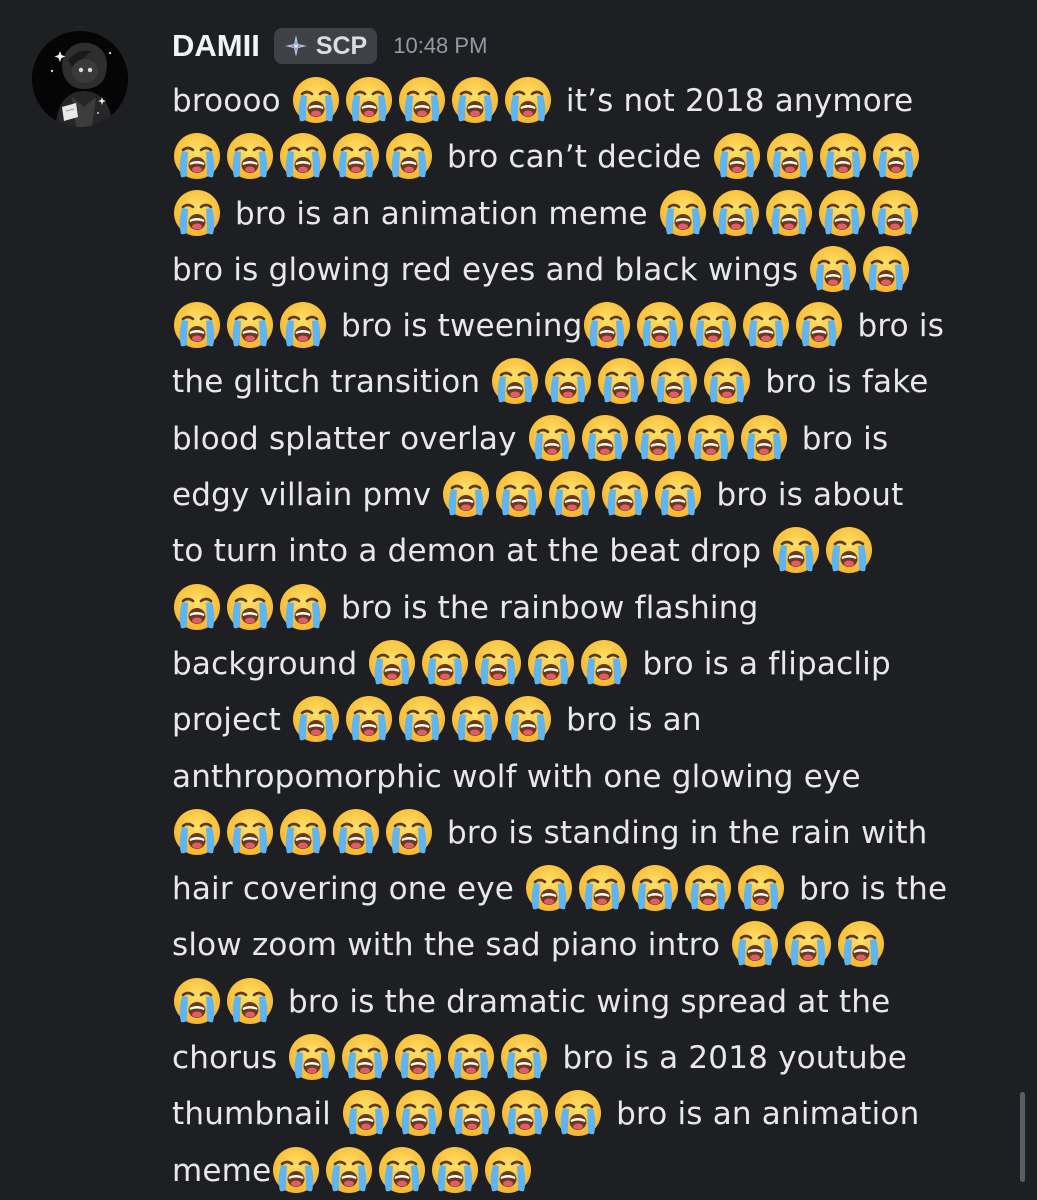 The width and height of the screenshot is (1037, 1200). I want to click on timestamp: 10:48 PM, so click(440, 46).